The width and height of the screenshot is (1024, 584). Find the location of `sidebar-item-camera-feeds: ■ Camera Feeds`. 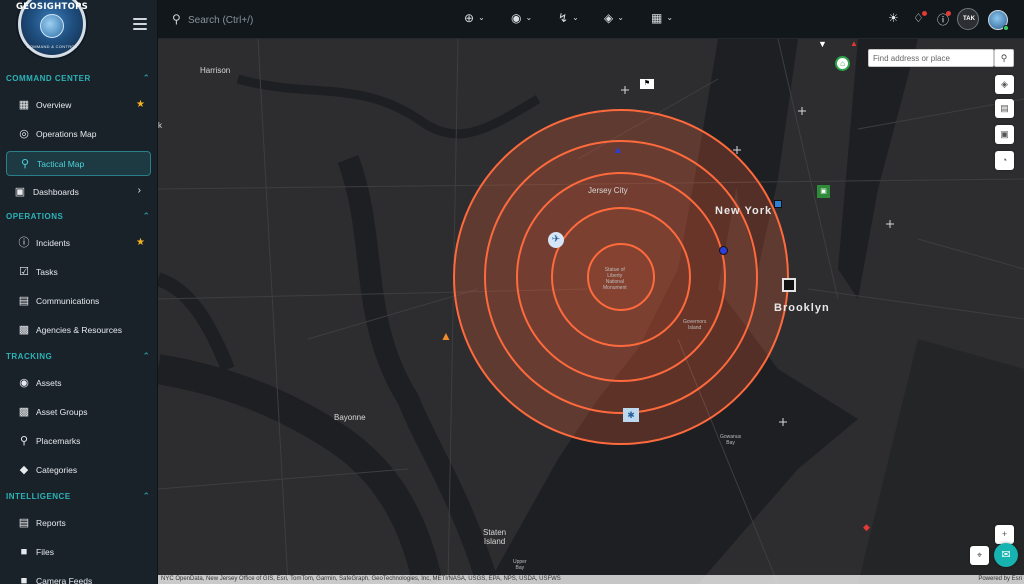

sidebar-item-camera-feeds: ■ Camera Feeds is located at coordinates (78, 576).